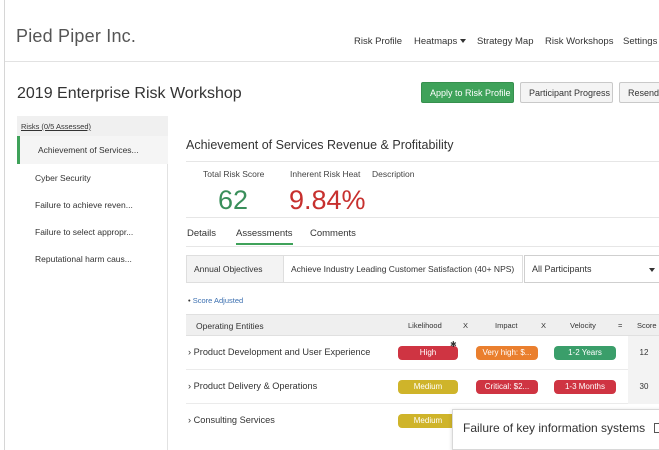 Image resolution: width=659 pixels, height=450 pixels. I want to click on risks-count-link: Risks (0/5 Assessed), so click(56, 126).